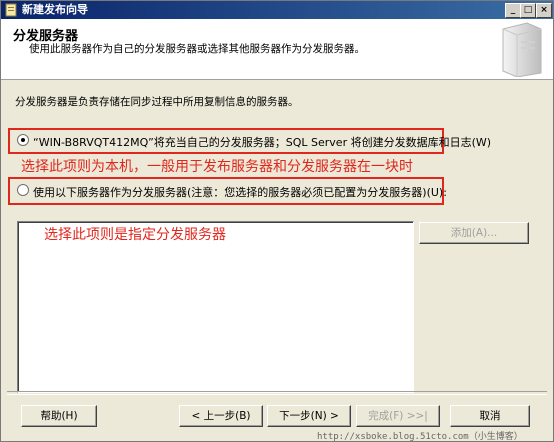 This screenshot has width=554, height=442. Describe the element at coordinates (23, 190) in the screenshot. I see `option-other-distributor-radio` at that location.